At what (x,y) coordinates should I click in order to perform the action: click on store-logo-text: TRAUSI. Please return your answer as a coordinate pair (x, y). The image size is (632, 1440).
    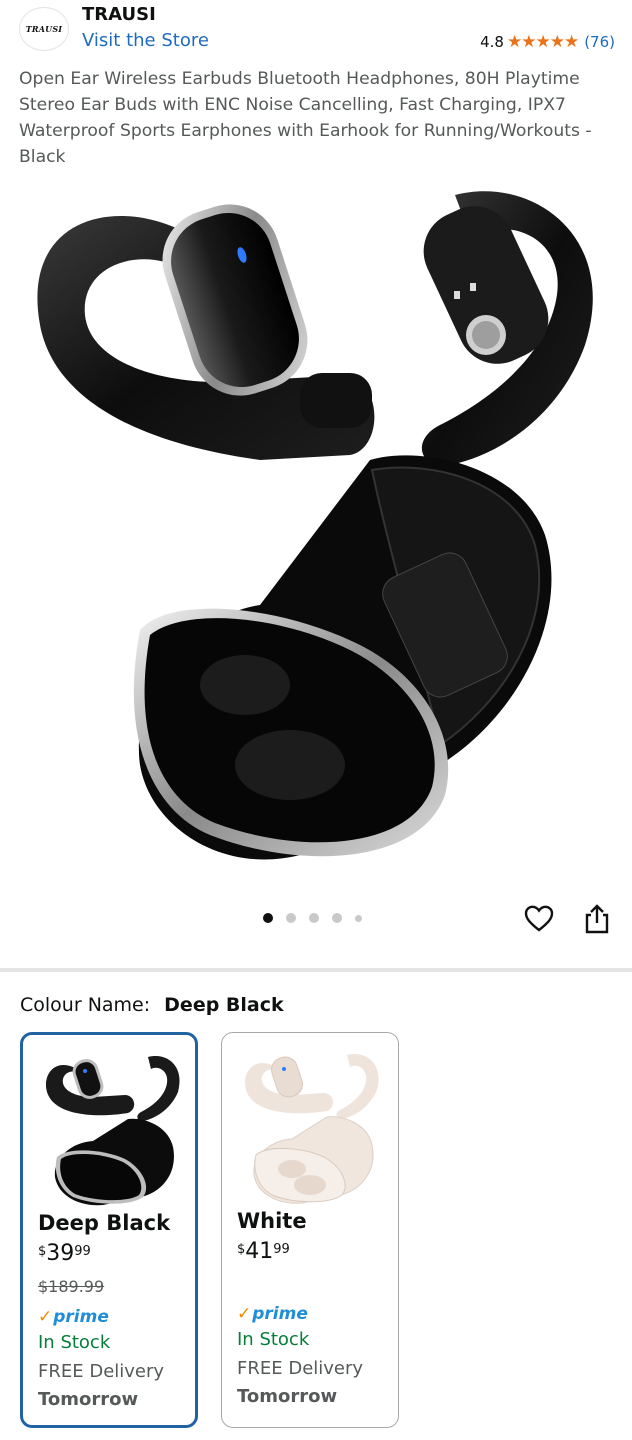
    Looking at the image, I should click on (44, 29).